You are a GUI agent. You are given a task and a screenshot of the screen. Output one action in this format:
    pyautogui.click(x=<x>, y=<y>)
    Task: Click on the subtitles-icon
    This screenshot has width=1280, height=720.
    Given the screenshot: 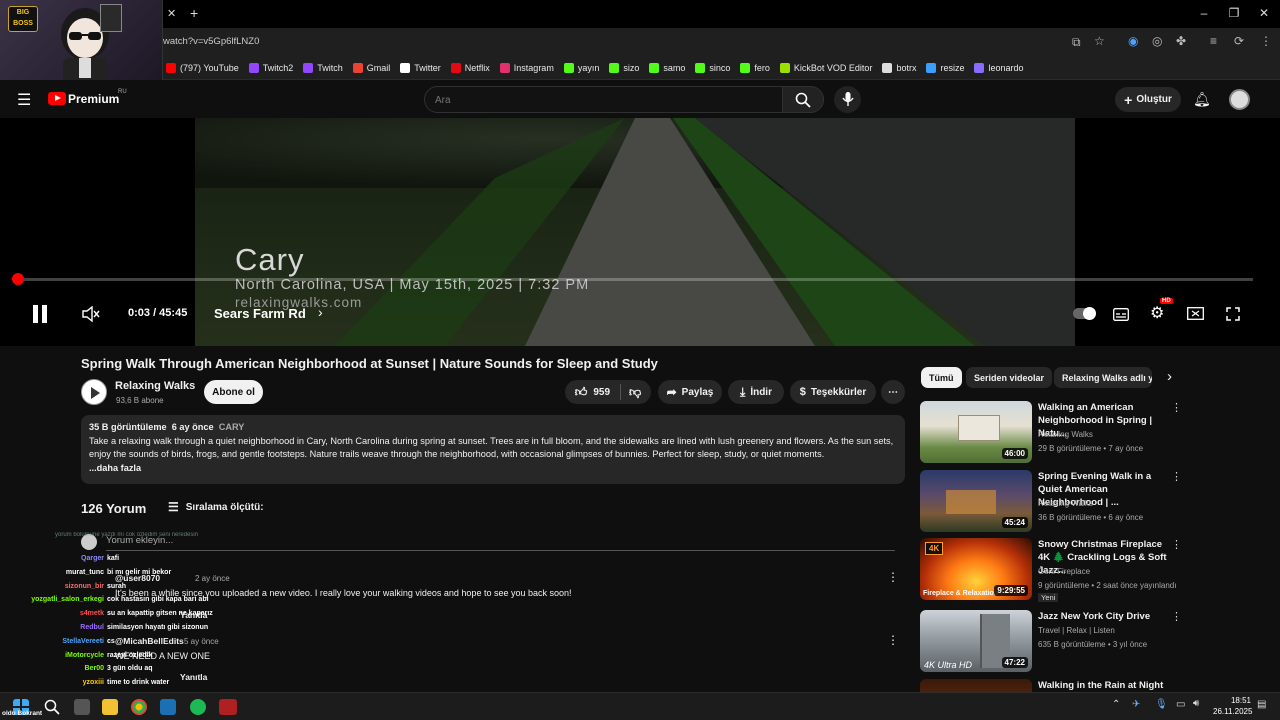 What is the action you would take?
    pyautogui.click(x=1121, y=314)
    